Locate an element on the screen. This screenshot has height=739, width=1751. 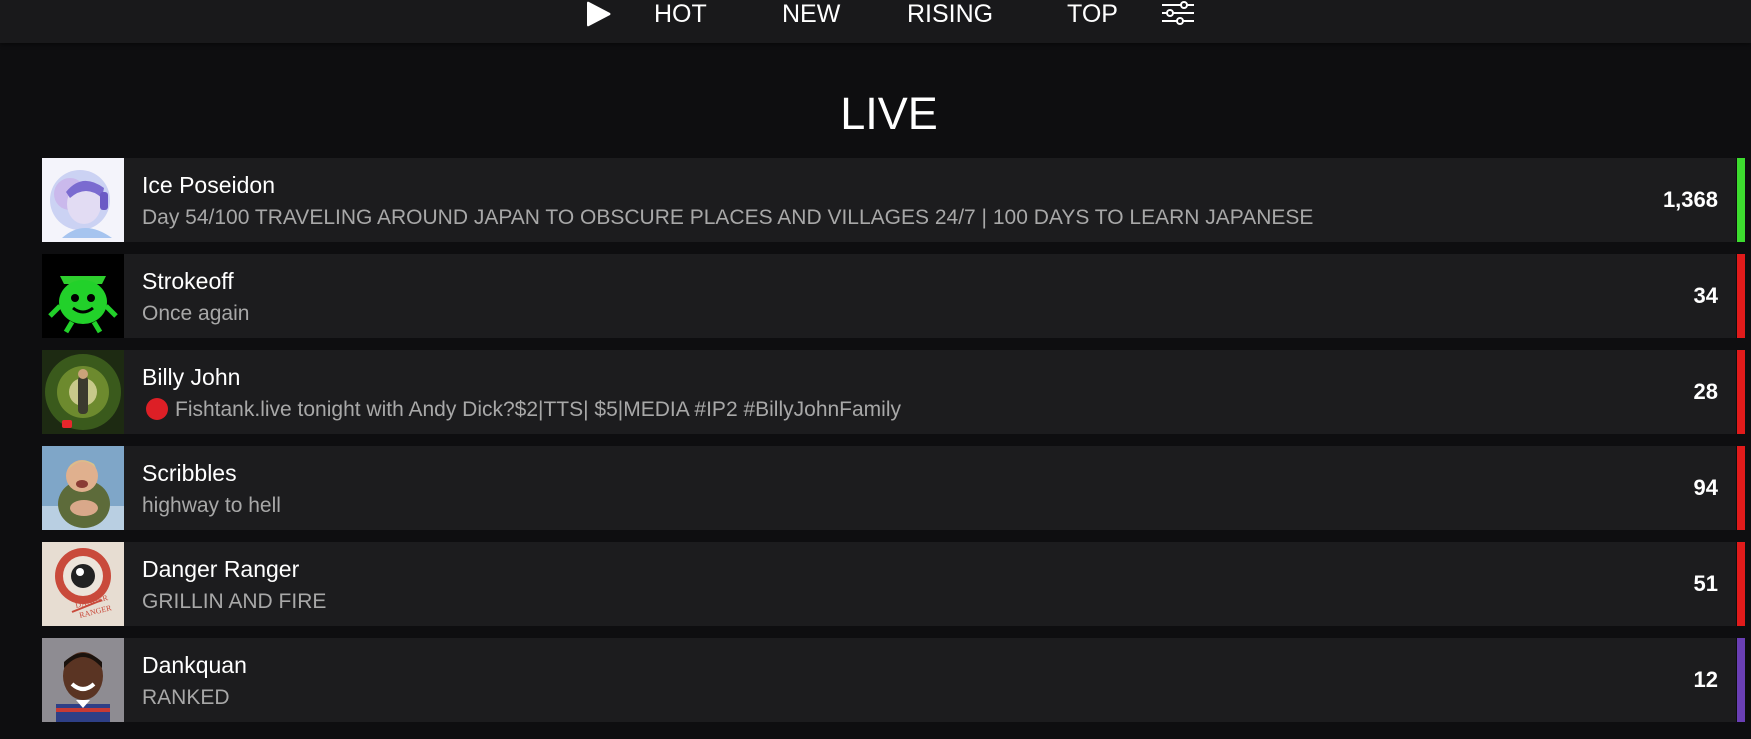
streamer-name: Scribbles is located at coordinates (189, 473).